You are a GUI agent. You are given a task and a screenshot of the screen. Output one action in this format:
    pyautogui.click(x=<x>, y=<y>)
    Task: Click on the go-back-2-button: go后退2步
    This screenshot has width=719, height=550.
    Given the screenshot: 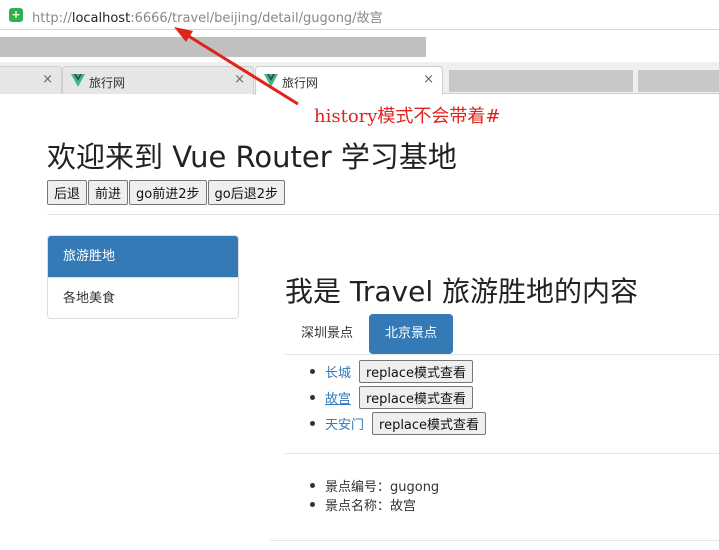 What is the action you would take?
    pyautogui.click(x=246, y=192)
    